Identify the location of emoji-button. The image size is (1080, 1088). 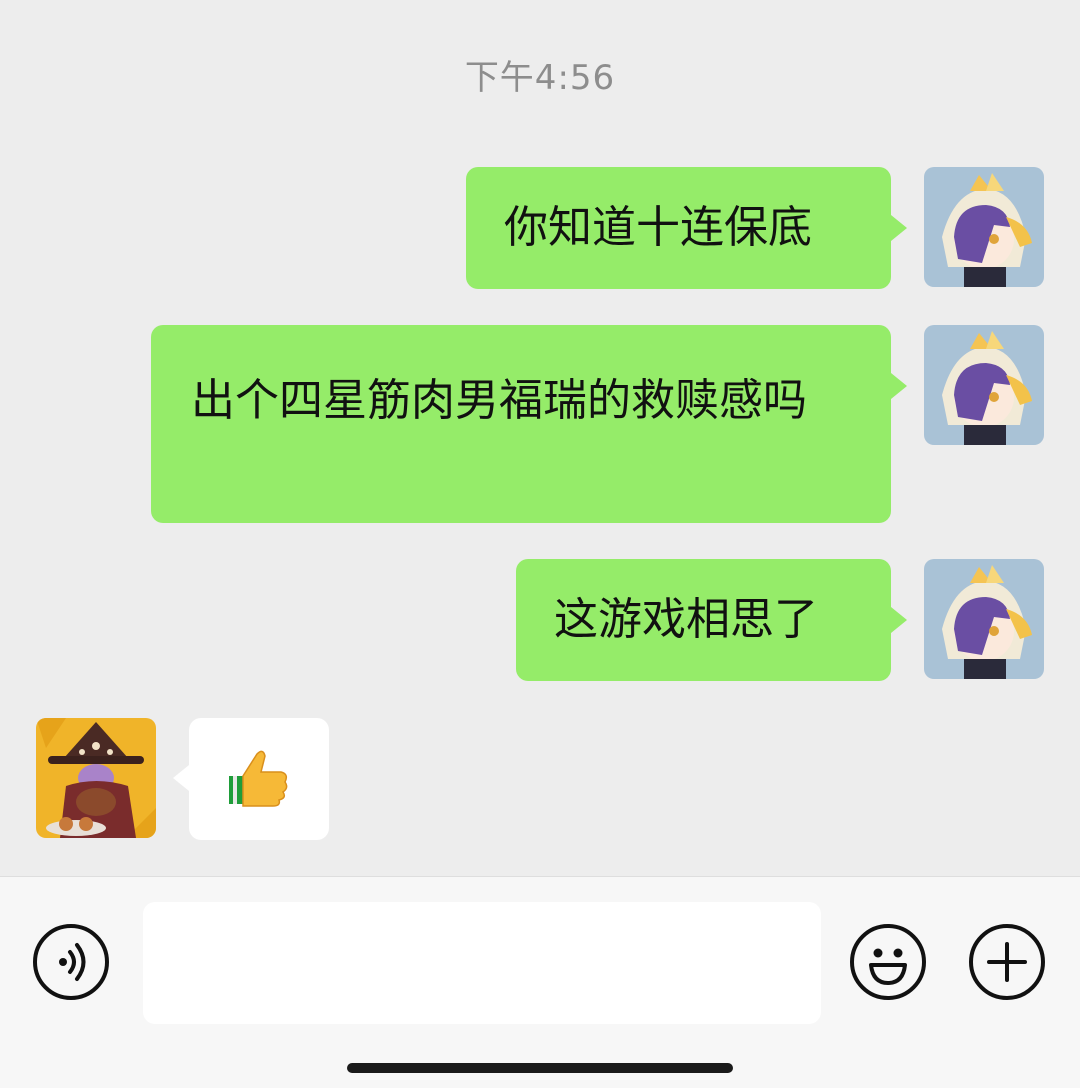
(888, 962).